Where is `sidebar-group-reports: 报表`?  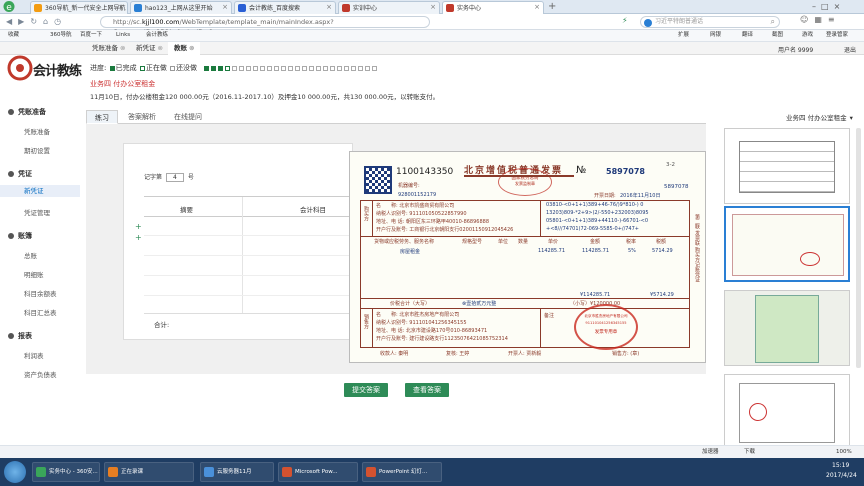
sidebar-group-reports: 报表 is located at coordinates (20, 336).